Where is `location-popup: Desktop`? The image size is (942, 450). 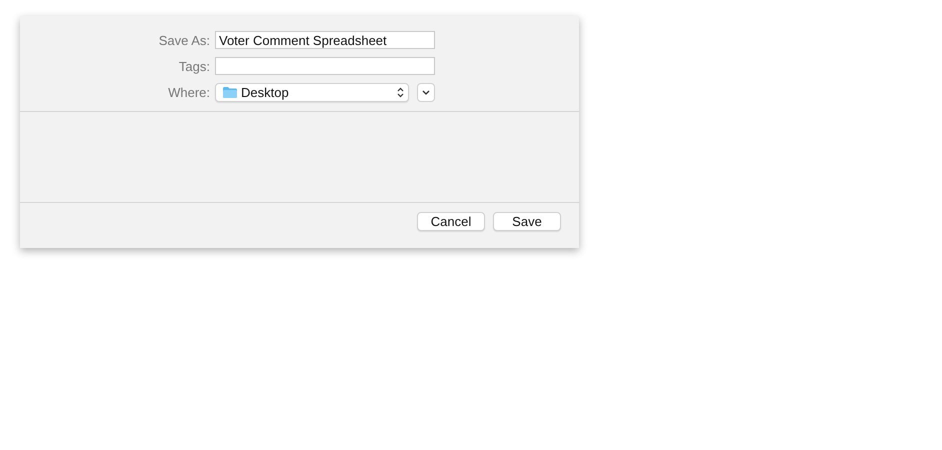
location-popup: Desktop is located at coordinates (312, 92).